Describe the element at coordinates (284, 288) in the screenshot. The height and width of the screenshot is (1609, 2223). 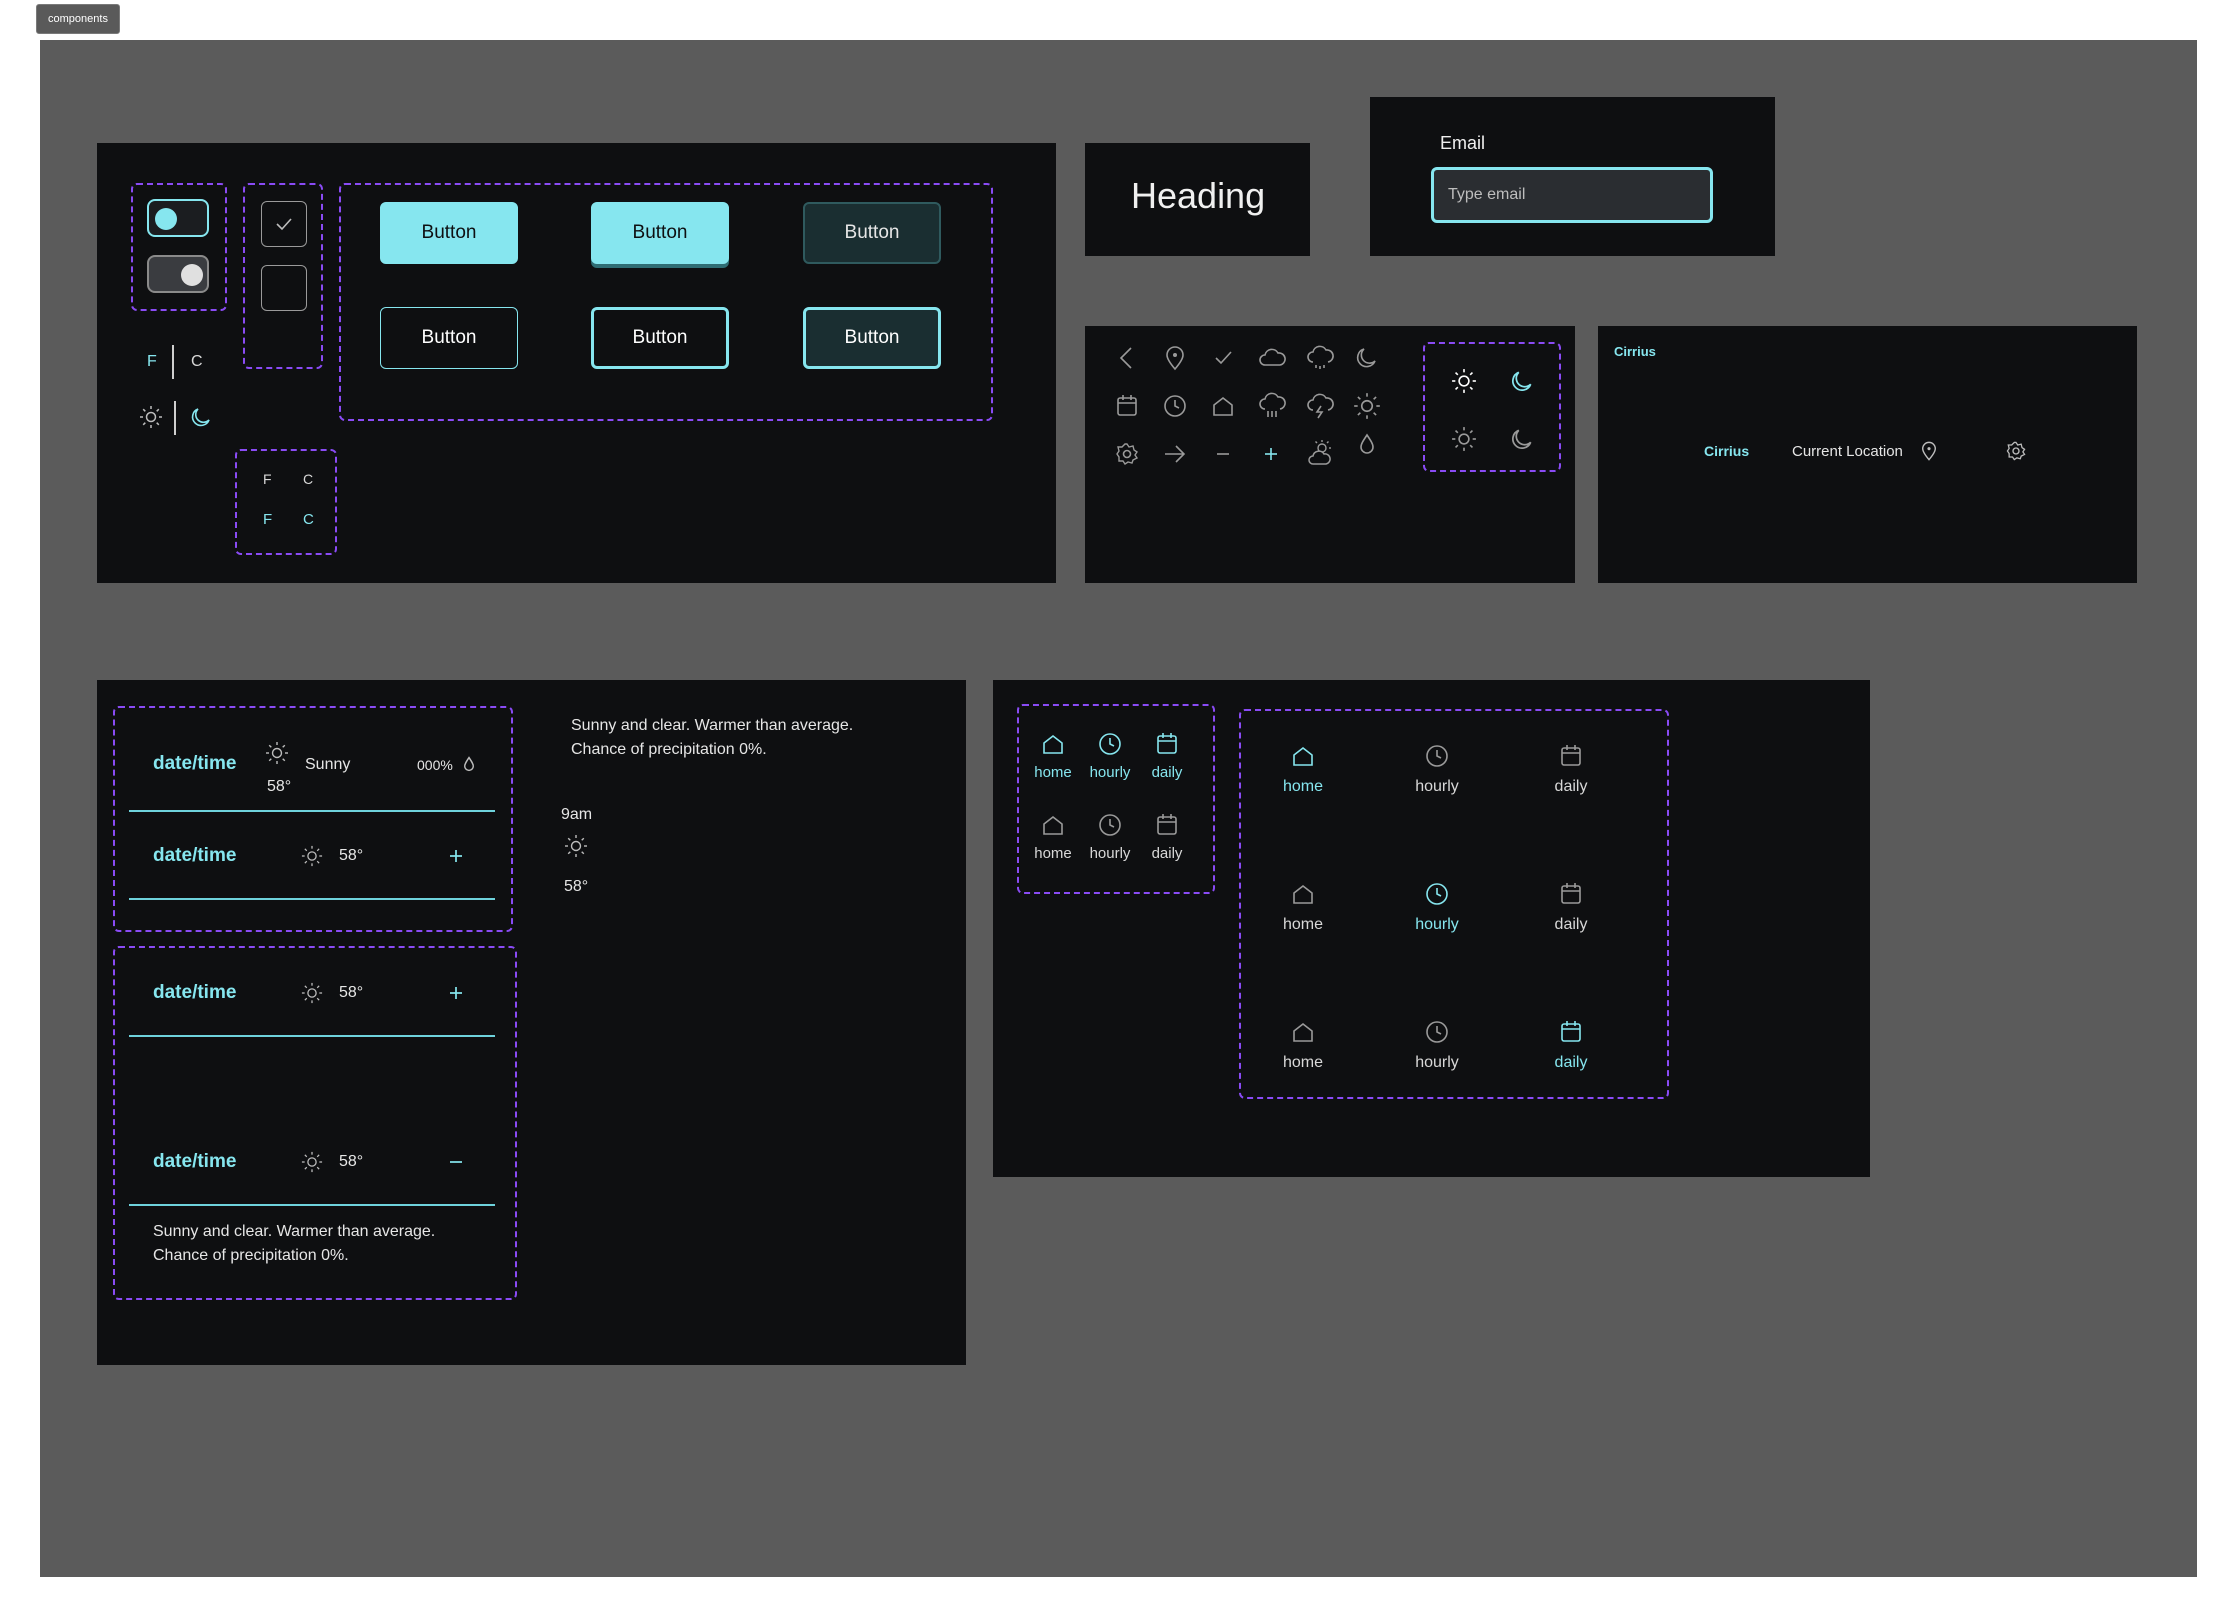
I see `checkbox-unchecked` at that location.